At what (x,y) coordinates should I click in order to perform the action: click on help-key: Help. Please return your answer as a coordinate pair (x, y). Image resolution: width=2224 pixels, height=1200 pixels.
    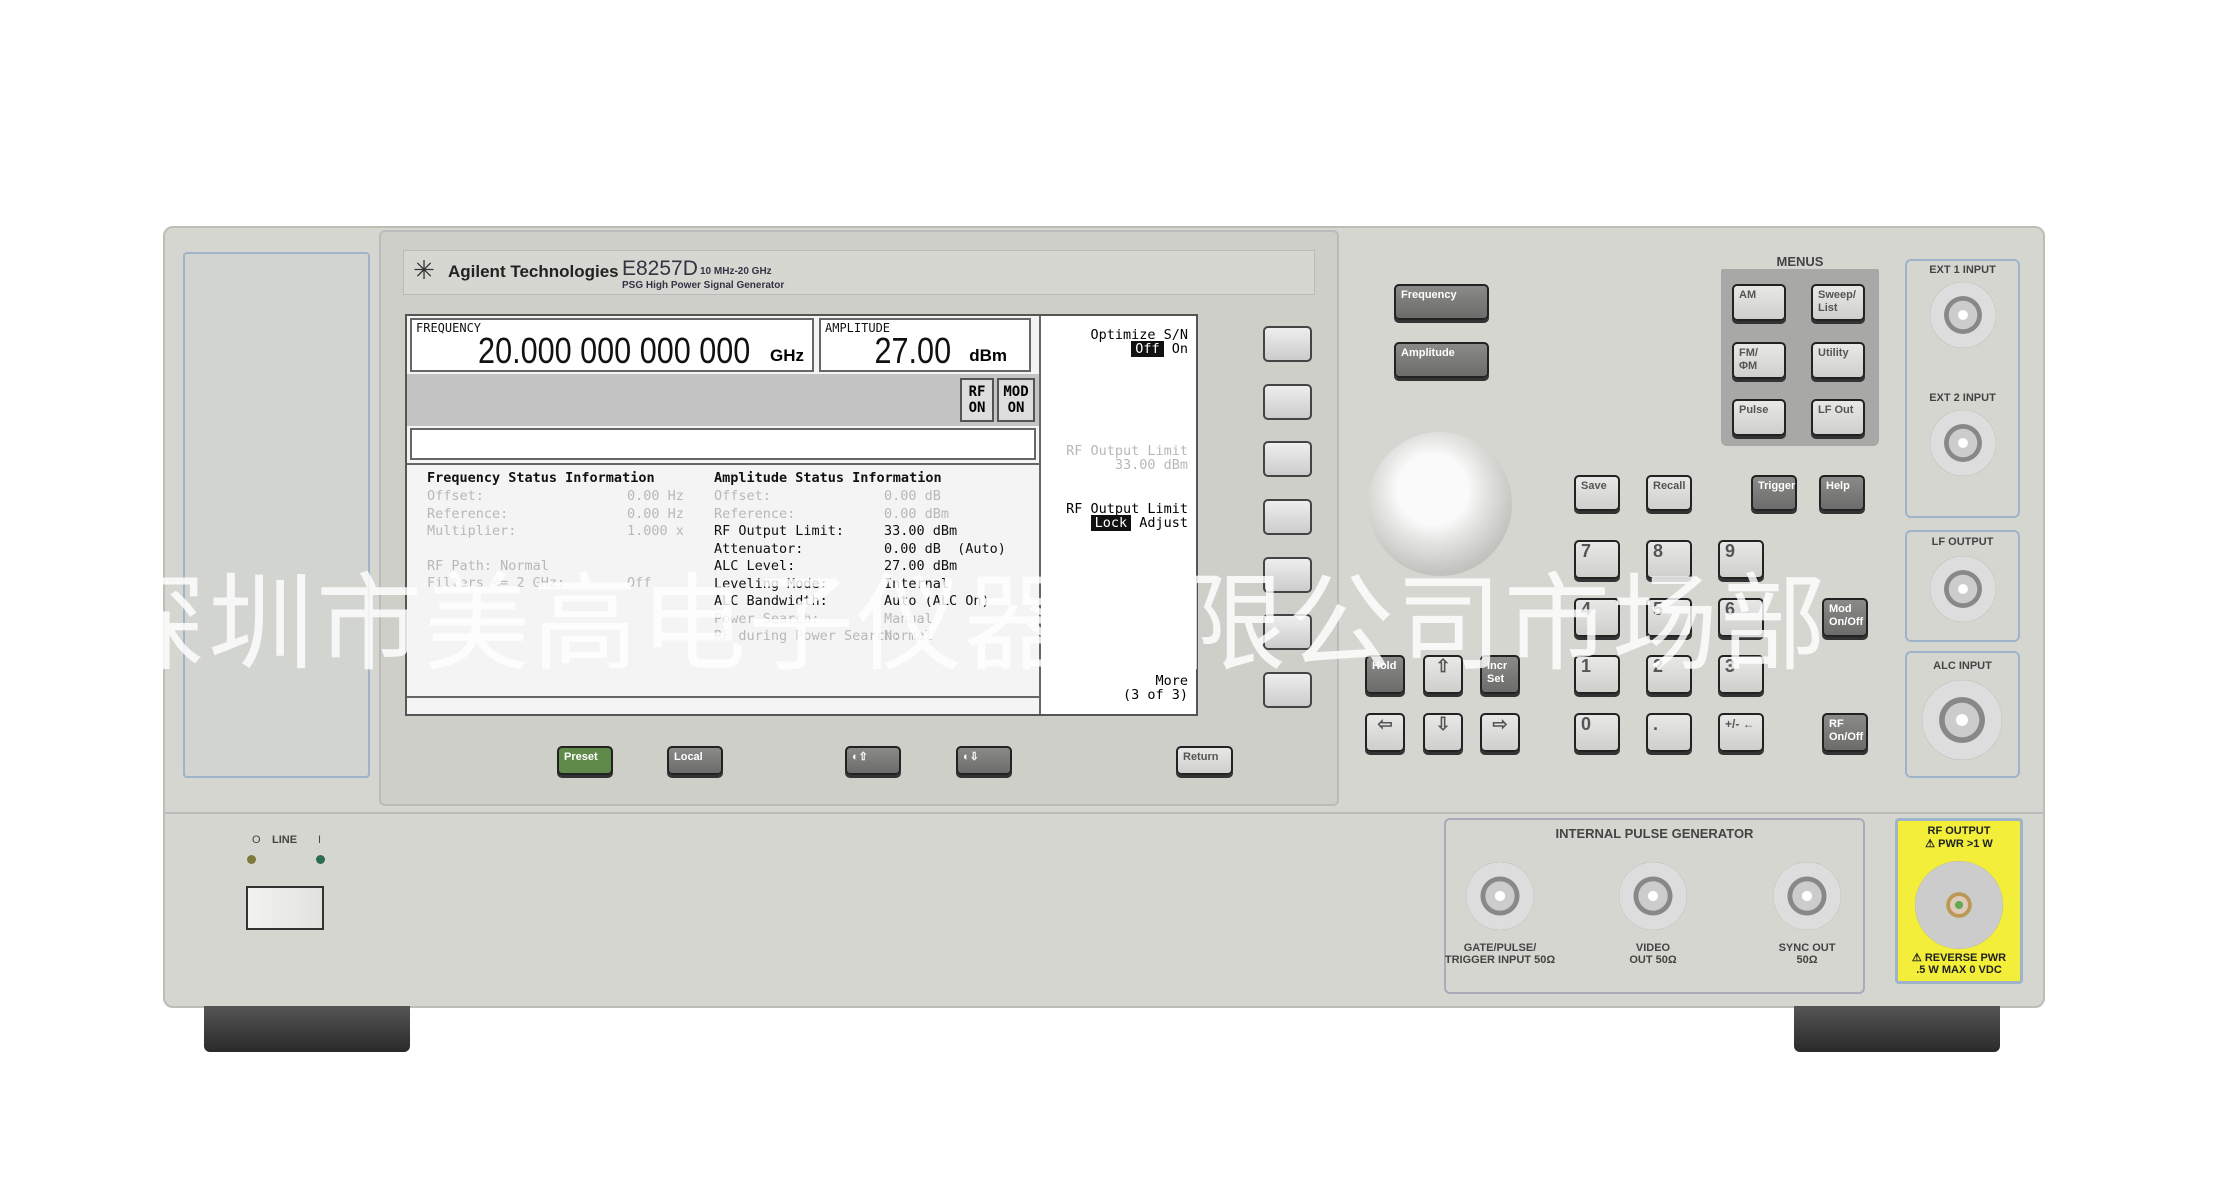
    Looking at the image, I should click on (1842, 493).